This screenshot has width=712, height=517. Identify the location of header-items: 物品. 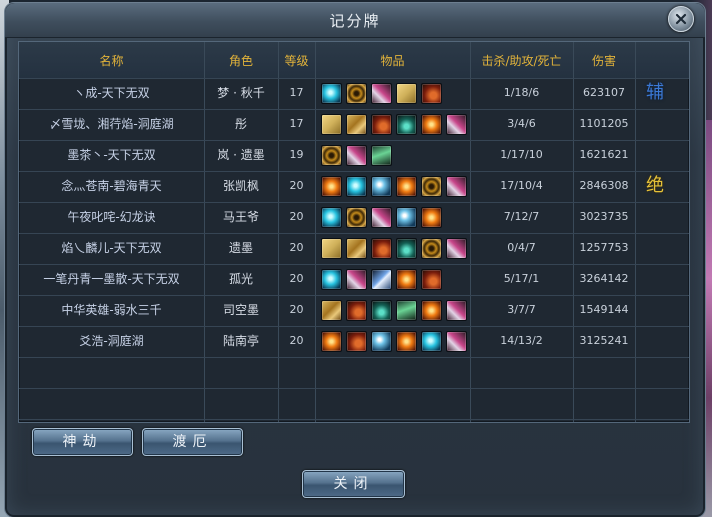
(392, 61).